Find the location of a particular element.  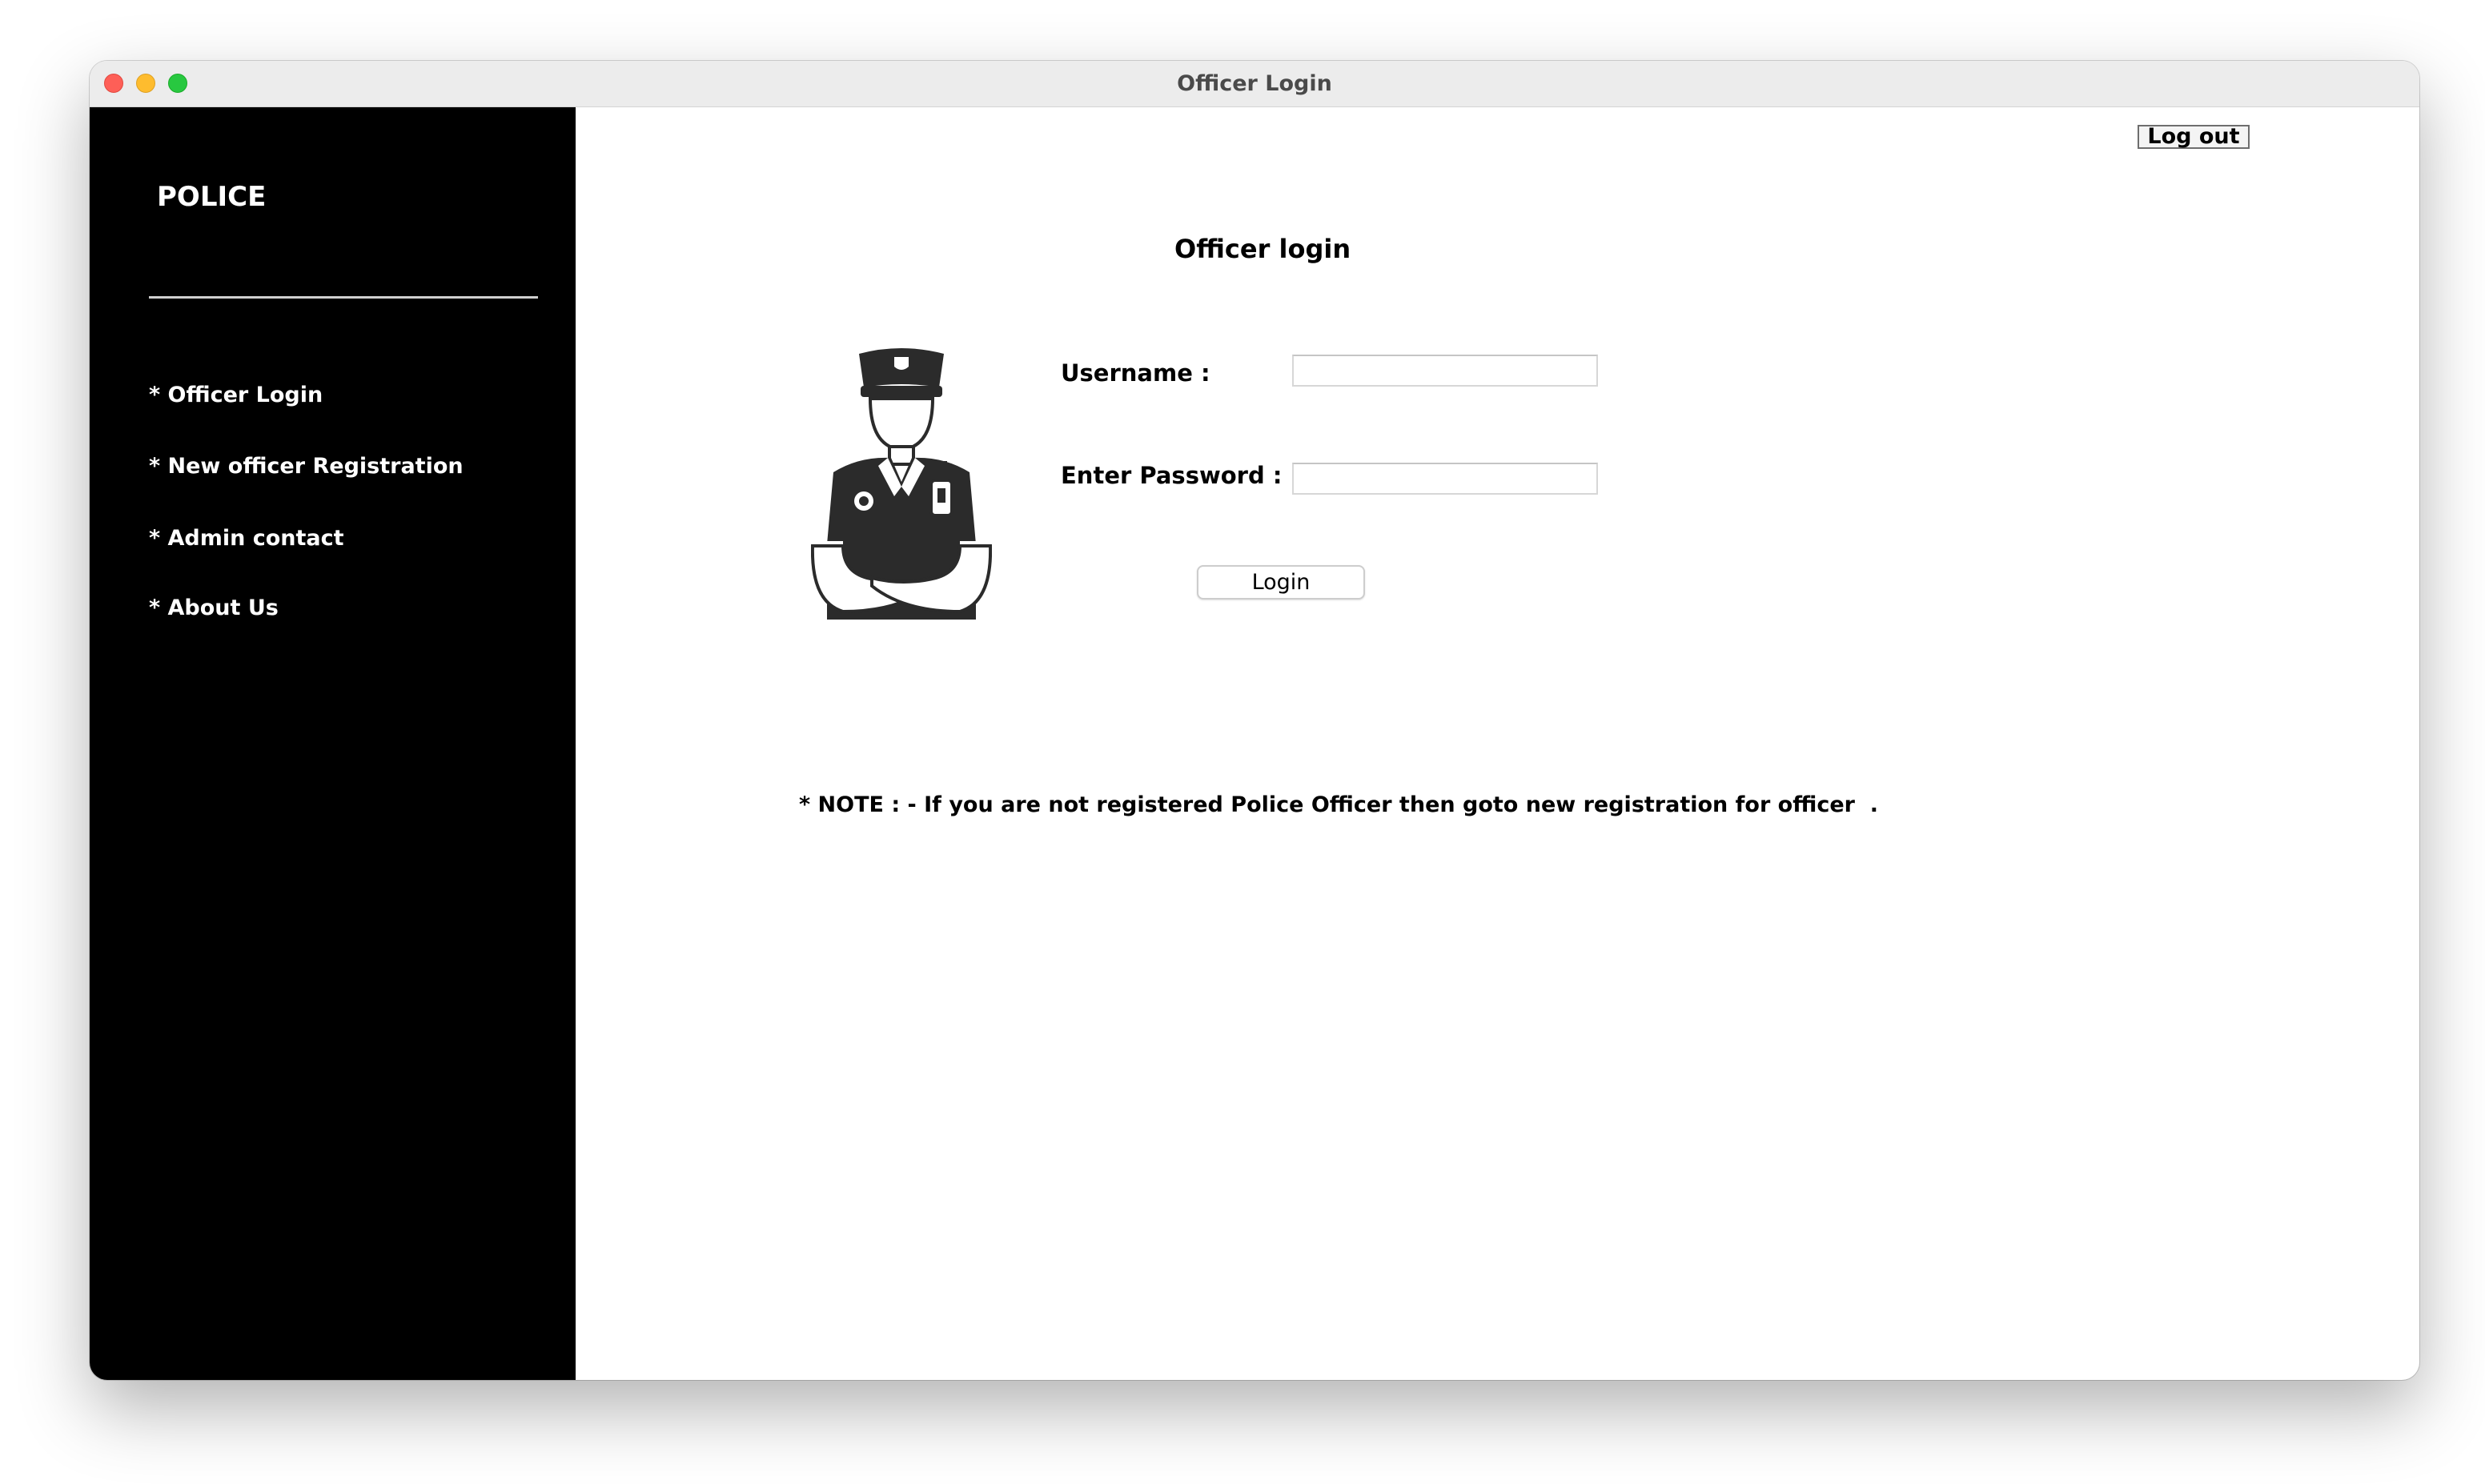

username-label: Username : is located at coordinates (1135, 373).